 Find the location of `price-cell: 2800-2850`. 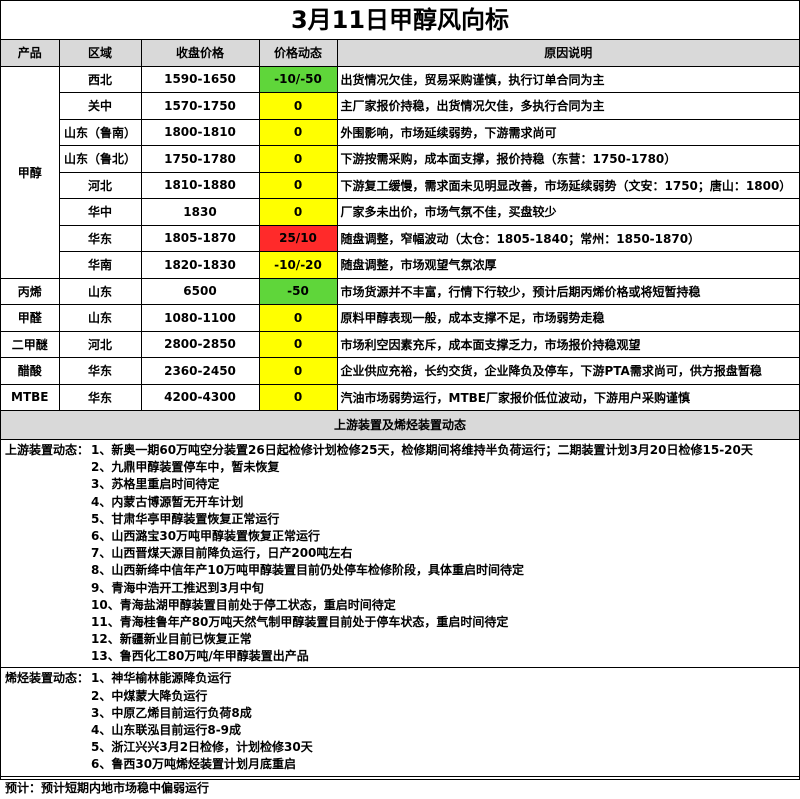

price-cell: 2800-2850 is located at coordinates (200, 344).